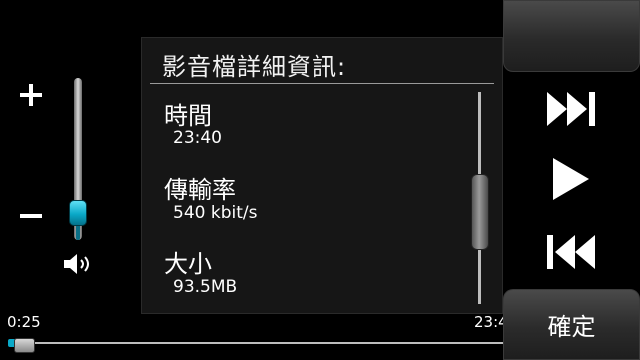  Describe the element at coordinates (480, 212) in the screenshot. I see `details-scrollbar-thumb` at that location.